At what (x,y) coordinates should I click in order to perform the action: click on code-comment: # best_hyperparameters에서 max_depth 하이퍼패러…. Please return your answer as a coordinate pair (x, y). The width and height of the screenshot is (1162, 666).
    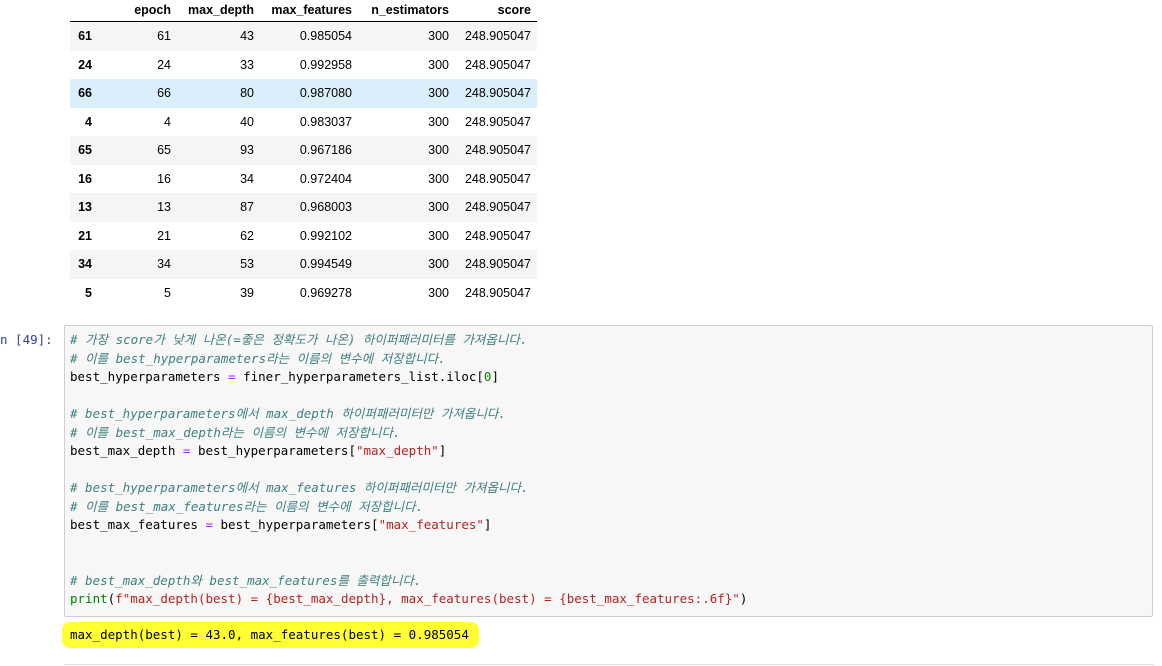
    Looking at the image, I should click on (288, 413).